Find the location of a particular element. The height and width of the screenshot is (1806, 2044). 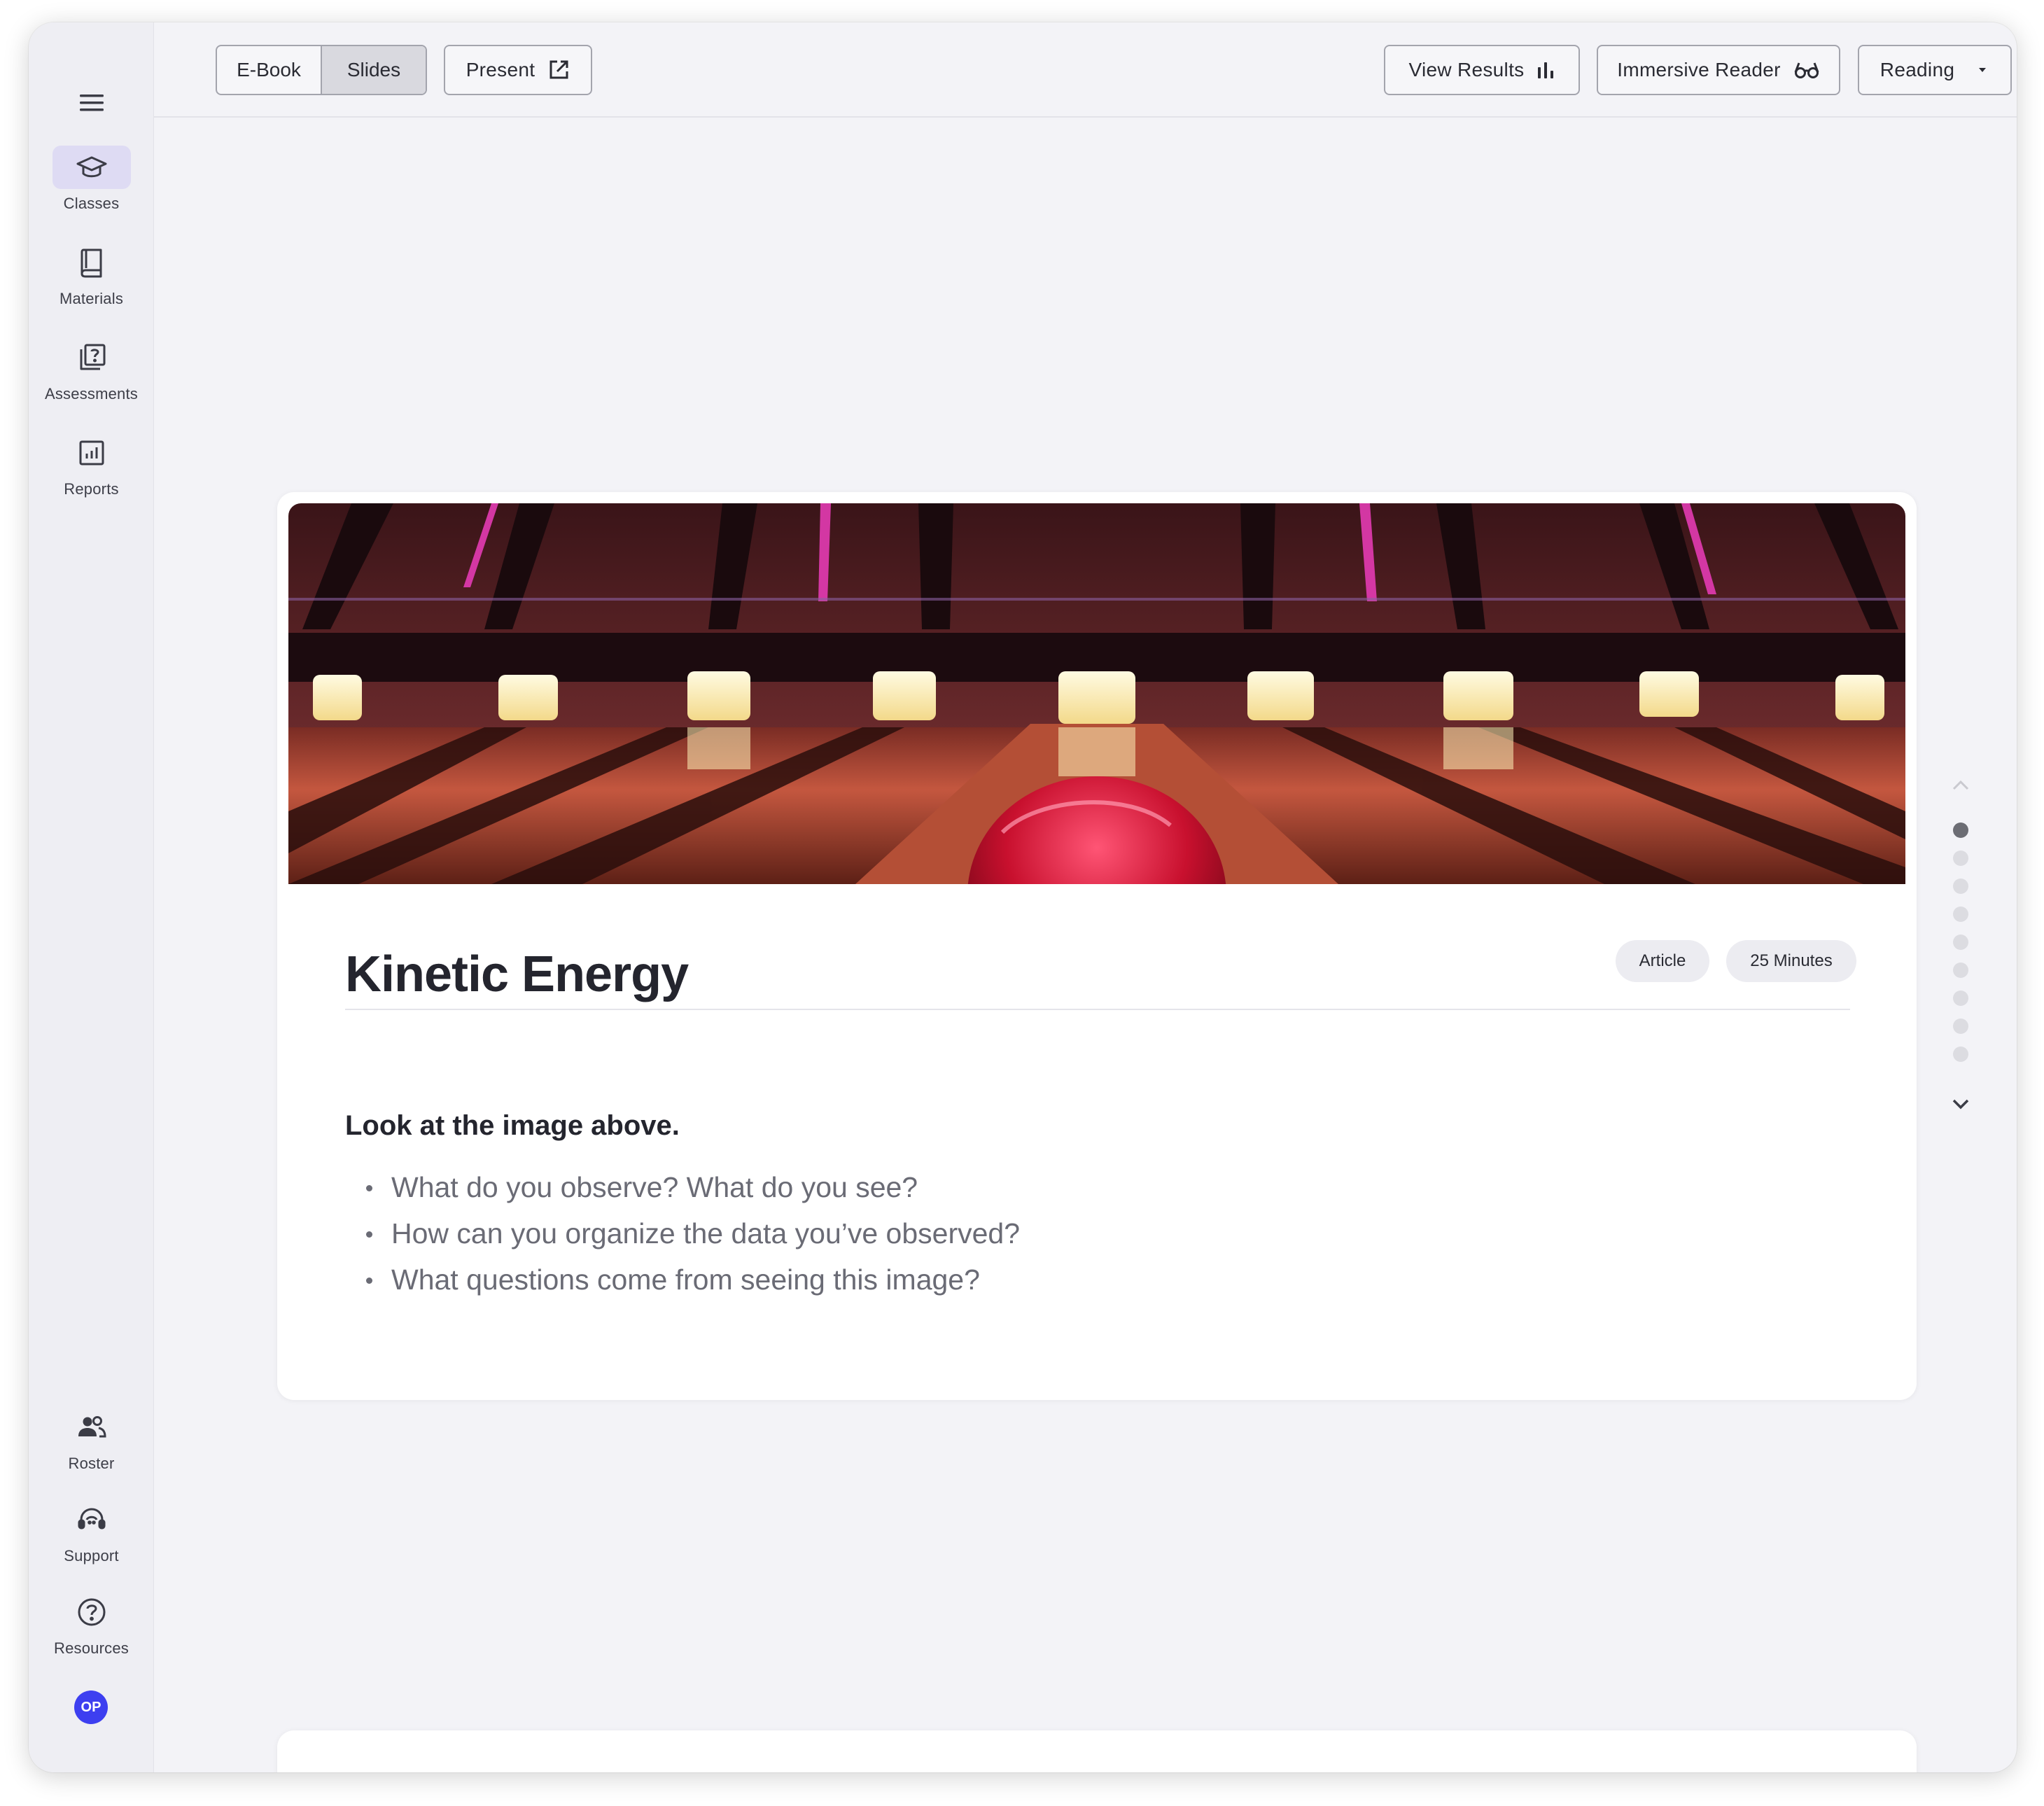

slides-view-button: Slides is located at coordinates (373, 70).